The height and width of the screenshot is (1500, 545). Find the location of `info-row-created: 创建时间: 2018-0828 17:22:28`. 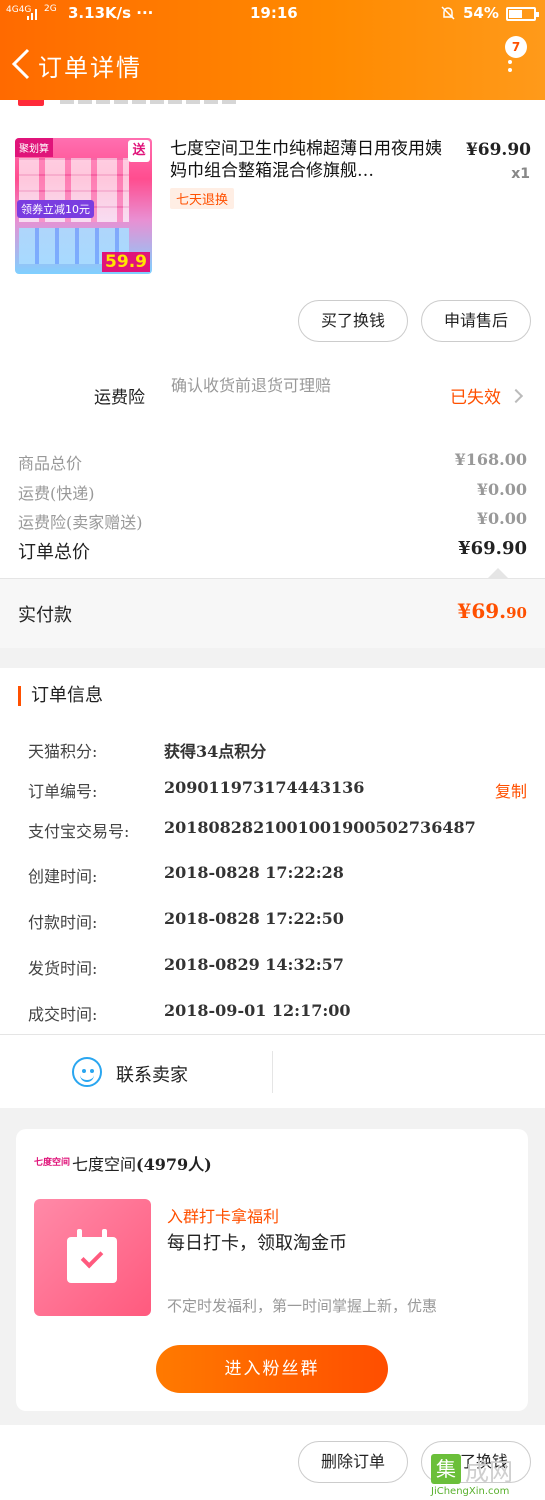

info-row-created: 创建时间: 2018-0828 17:22:28 is located at coordinates (277, 874).